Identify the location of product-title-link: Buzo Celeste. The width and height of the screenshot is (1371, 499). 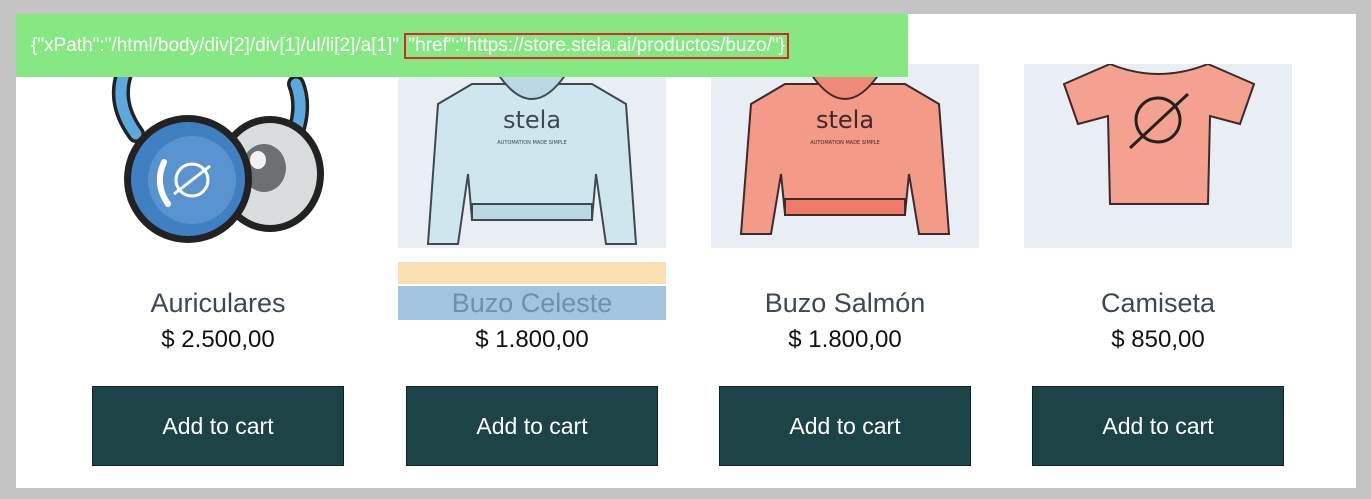
(532, 303).